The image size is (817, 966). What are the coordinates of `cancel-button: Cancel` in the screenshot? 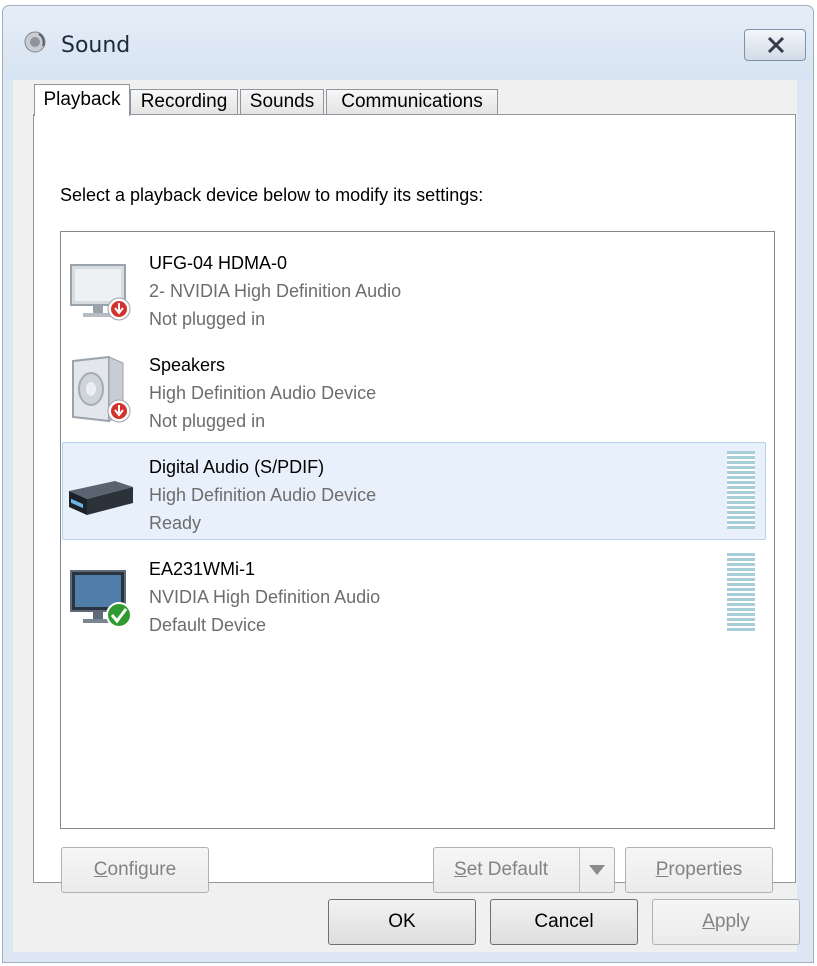 It's located at (564, 922).